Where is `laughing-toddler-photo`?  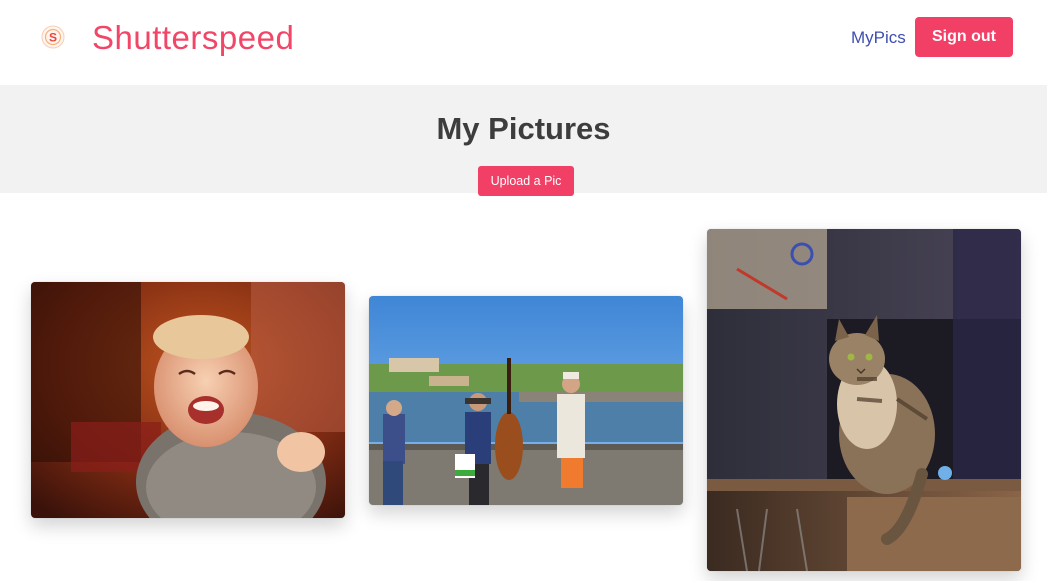
laughing-toddler-photo is located at coordinates (188, 400).